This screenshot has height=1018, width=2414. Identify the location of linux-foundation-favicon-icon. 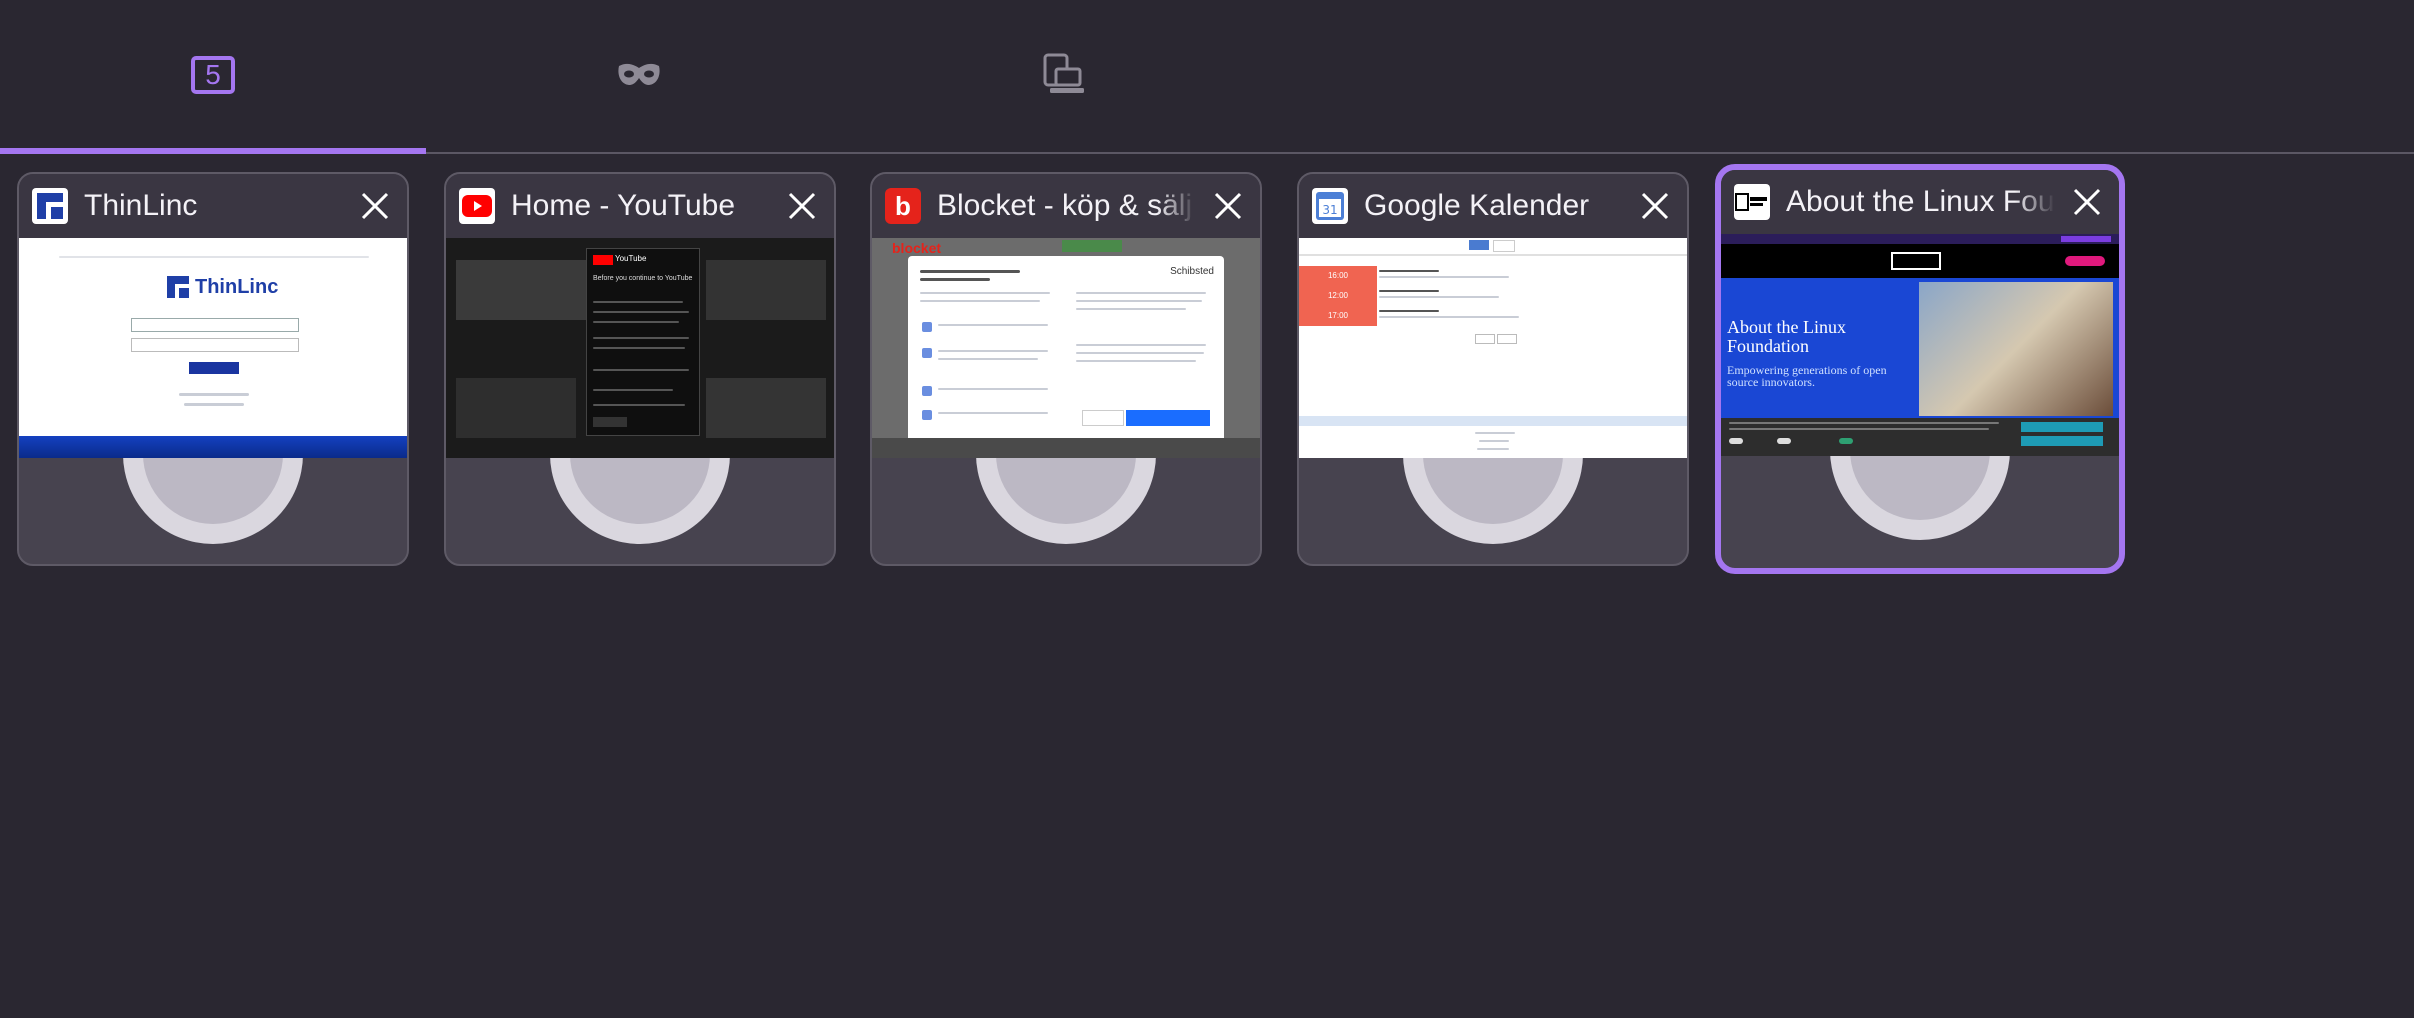
(1752, 202).